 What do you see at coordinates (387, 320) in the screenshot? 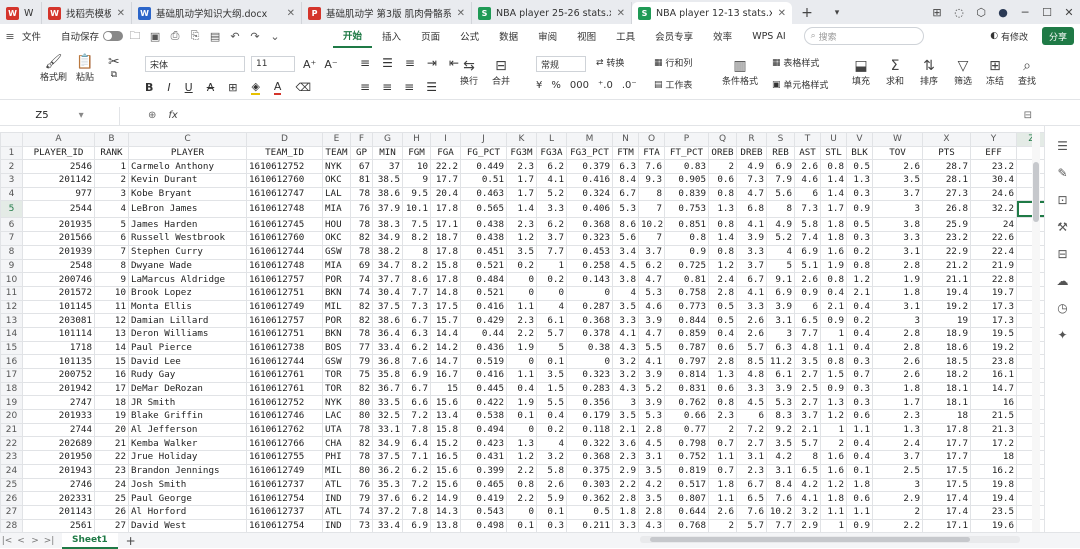
I see `cell: 38.6` at bounding box center [387, 320].